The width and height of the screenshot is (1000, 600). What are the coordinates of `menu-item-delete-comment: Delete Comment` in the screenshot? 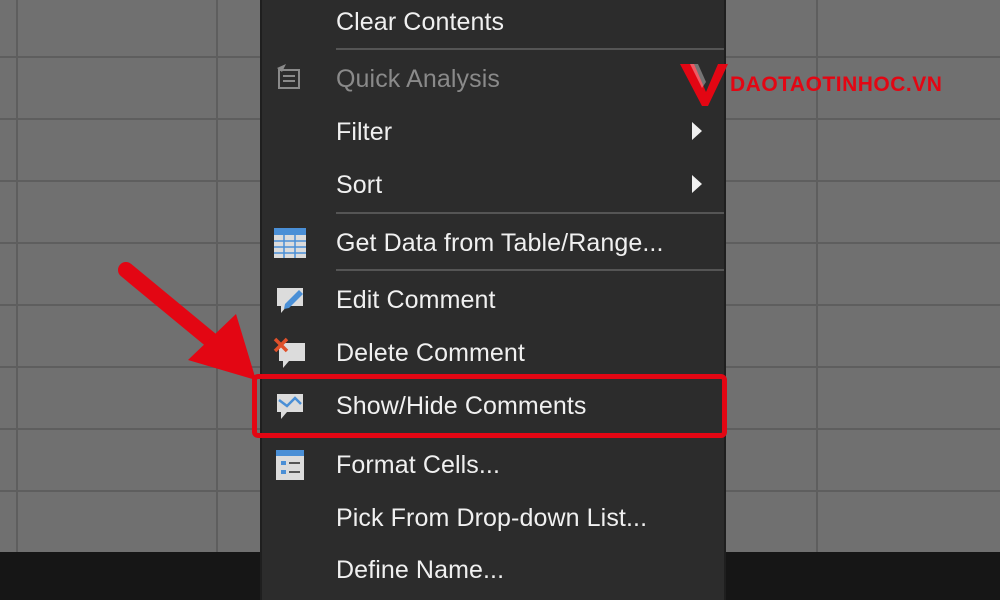 It's located at (493, 353).